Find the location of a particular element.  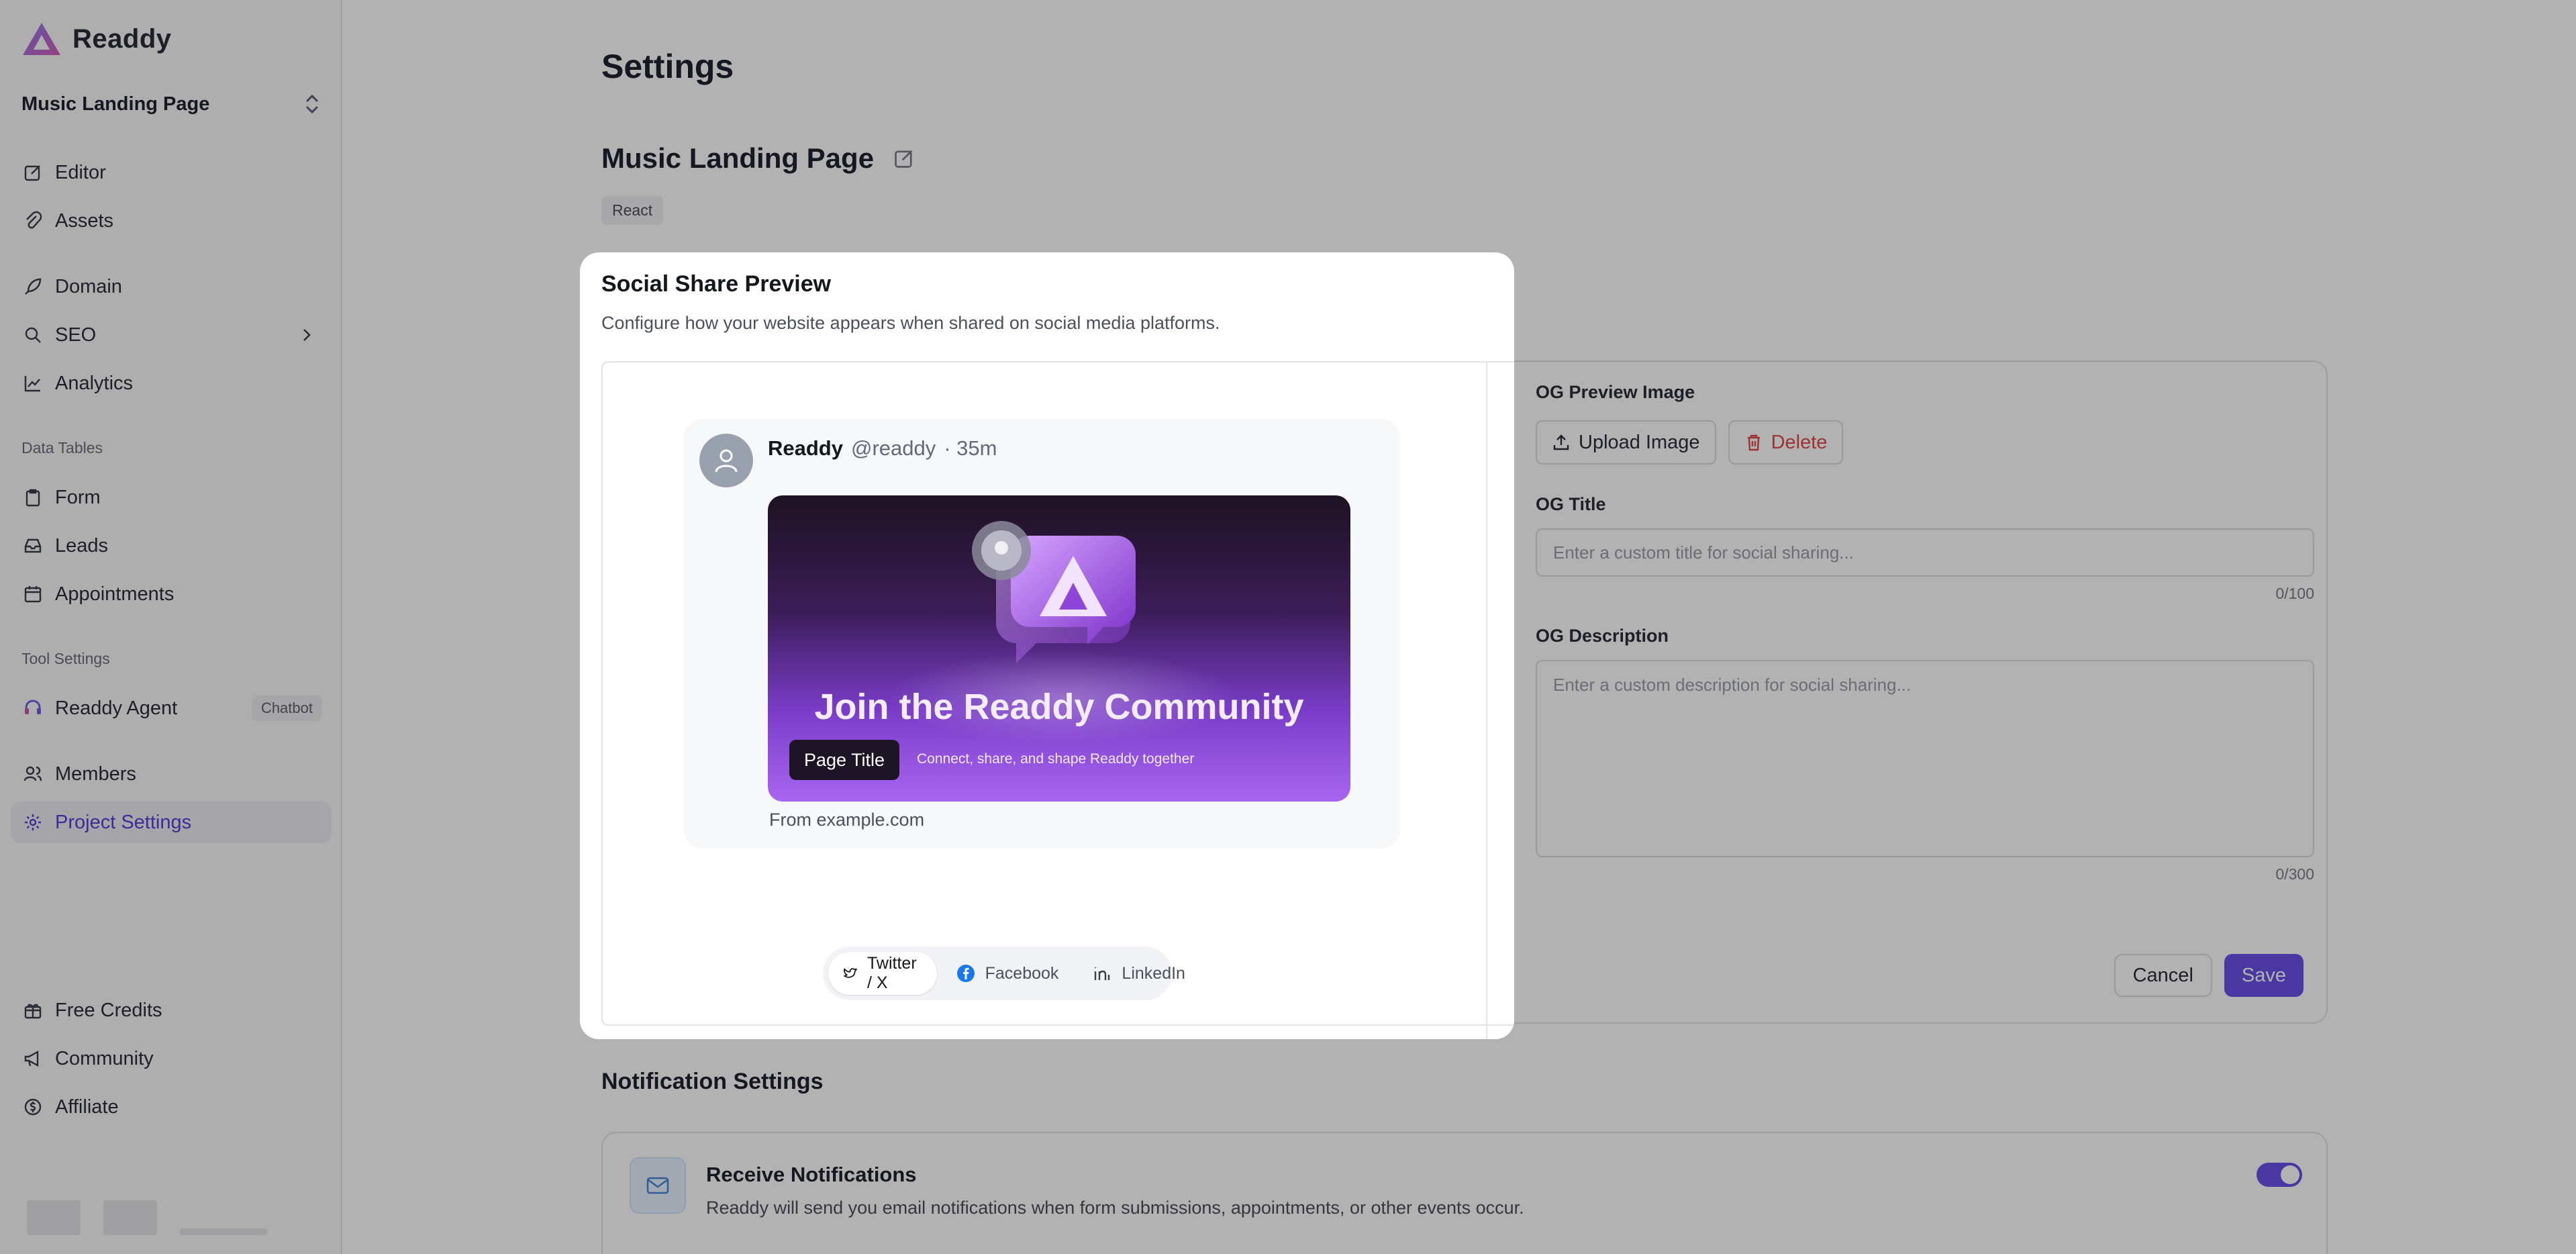

platform-tabs: Twitter / X Facebook LinkedIn is located at coordinates (1004, 973).